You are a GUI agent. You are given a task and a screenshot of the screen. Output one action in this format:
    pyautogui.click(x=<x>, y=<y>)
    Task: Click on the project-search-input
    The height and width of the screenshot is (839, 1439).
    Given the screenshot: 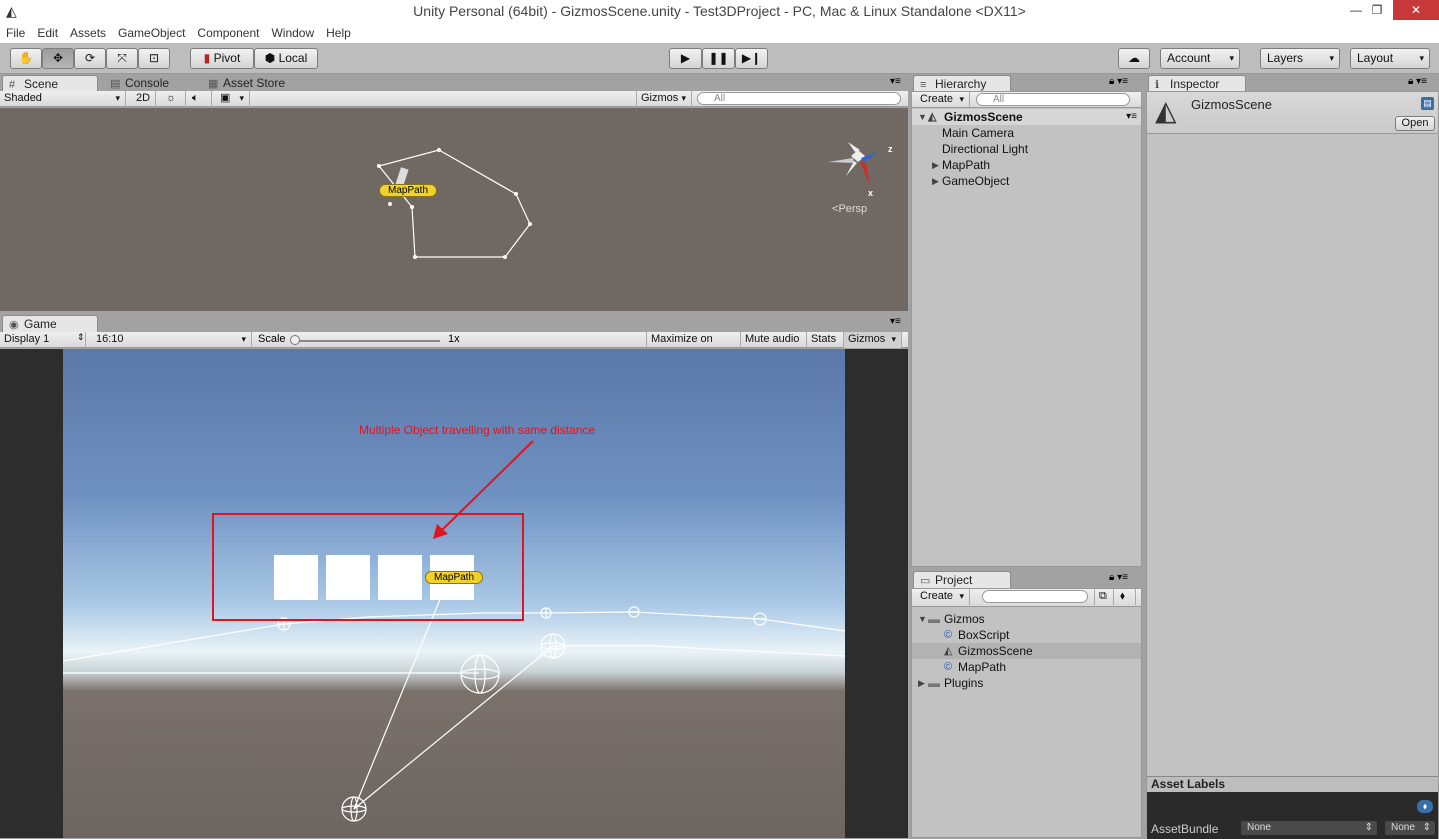 What is the action you would take?
    pyautogui.click(x=1035, y=596)
    